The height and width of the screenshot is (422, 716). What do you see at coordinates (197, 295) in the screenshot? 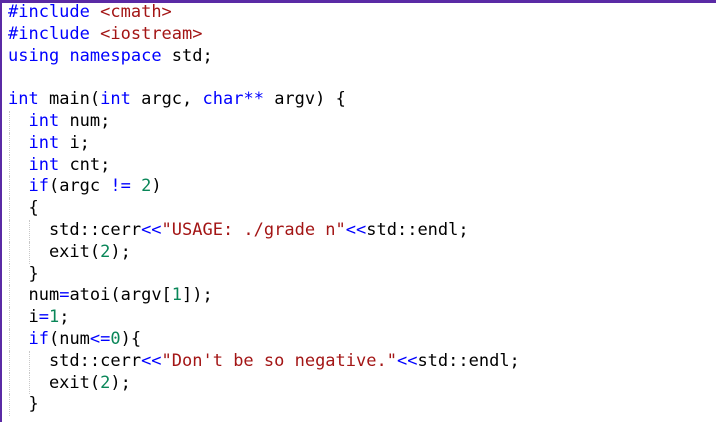
I see `code-token: ]);` at bounding box center [197, 295].